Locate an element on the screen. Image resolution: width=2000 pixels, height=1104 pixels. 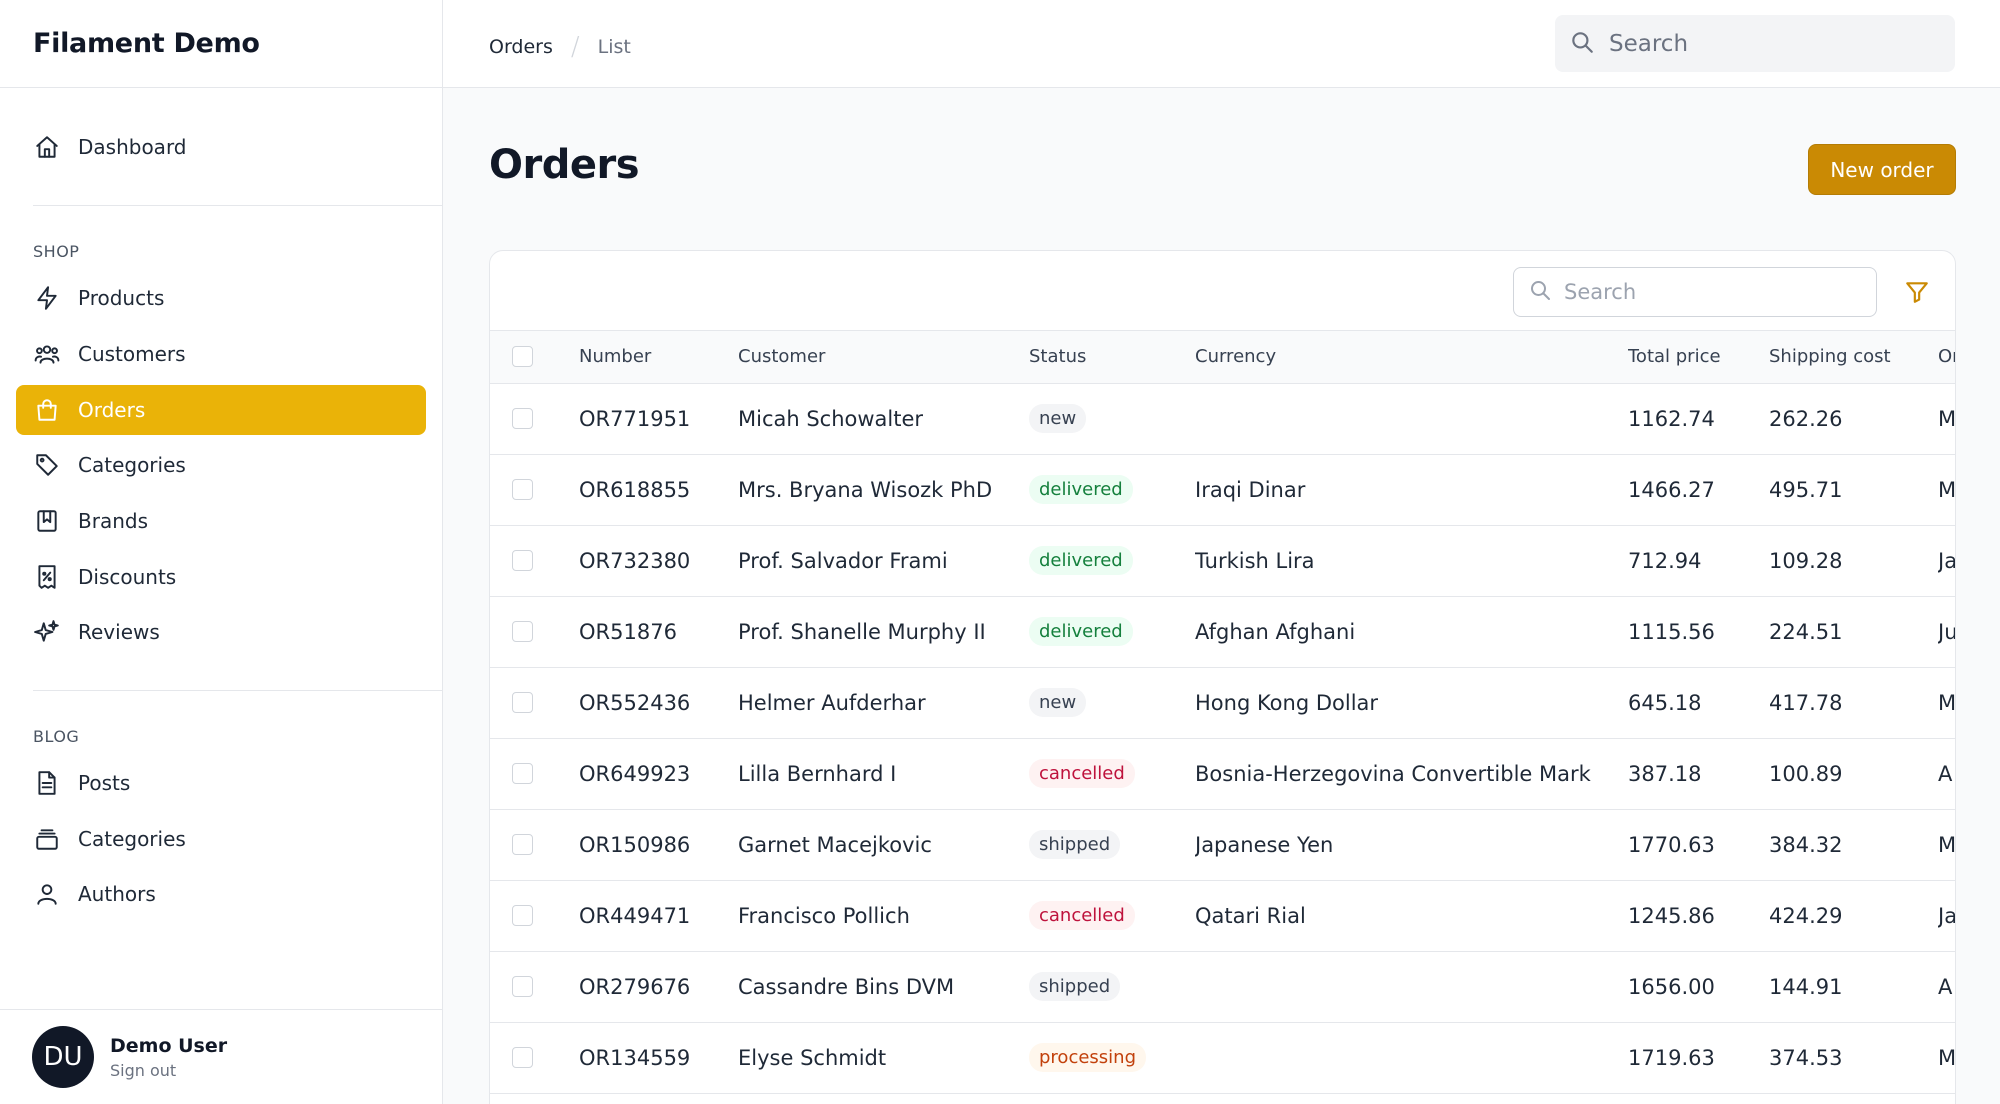
breadcrumb-orders: Orders is located at coordinates (521, 47).